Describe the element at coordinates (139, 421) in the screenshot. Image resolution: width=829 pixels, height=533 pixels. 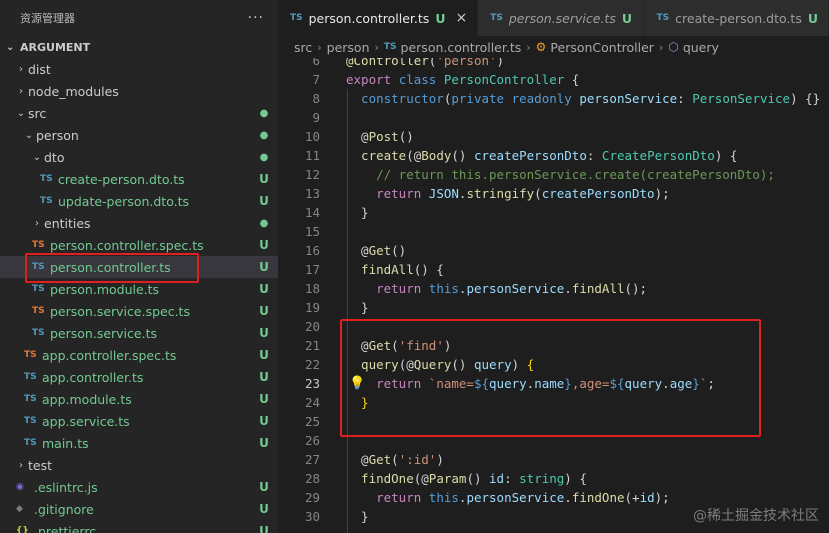
I see `tree-item: TS app.service.ts U` at that location.